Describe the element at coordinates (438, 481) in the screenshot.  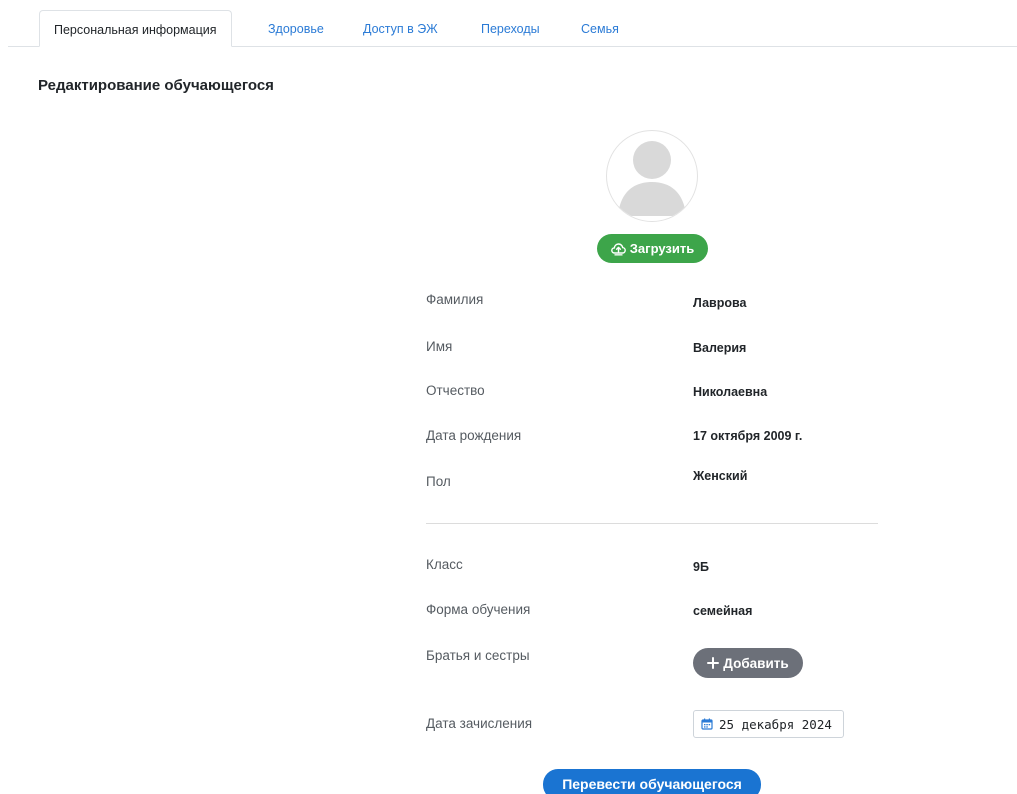
I see `gender-label: Пол` at that location.